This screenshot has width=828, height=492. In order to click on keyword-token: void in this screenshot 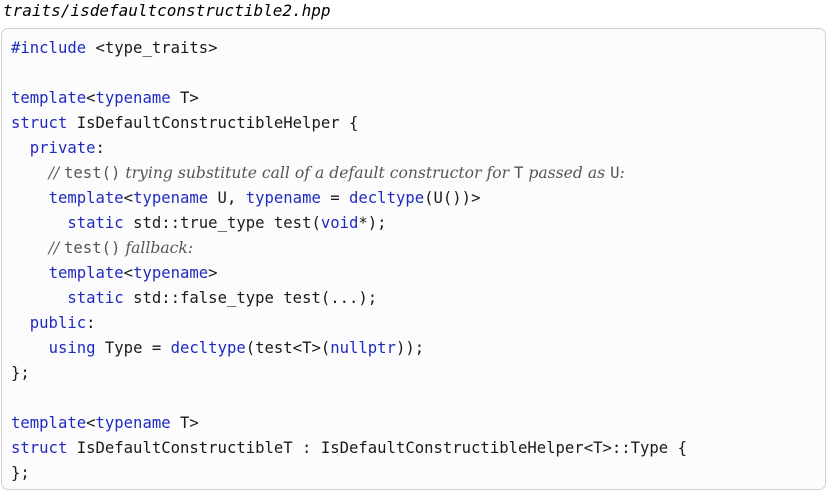, I will do `click(339, 223)`.